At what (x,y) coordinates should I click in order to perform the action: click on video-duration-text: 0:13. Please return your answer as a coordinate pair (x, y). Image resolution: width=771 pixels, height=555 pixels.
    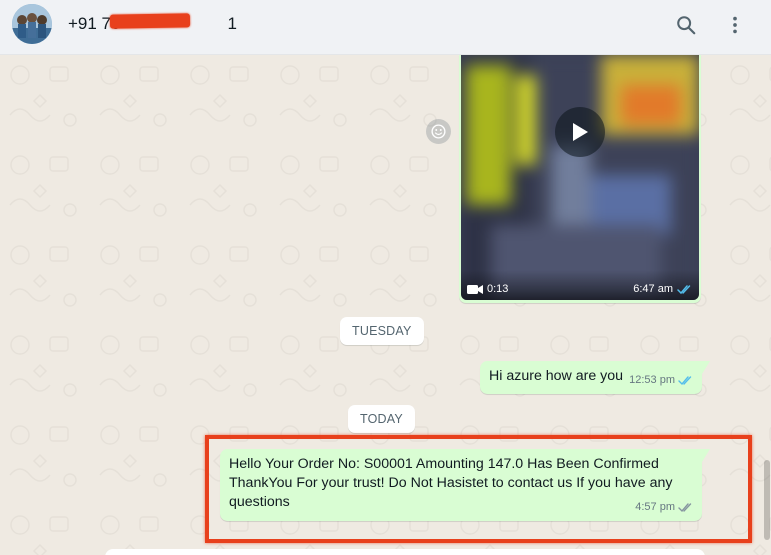
    Looking at the image, I should click on (498, 289).